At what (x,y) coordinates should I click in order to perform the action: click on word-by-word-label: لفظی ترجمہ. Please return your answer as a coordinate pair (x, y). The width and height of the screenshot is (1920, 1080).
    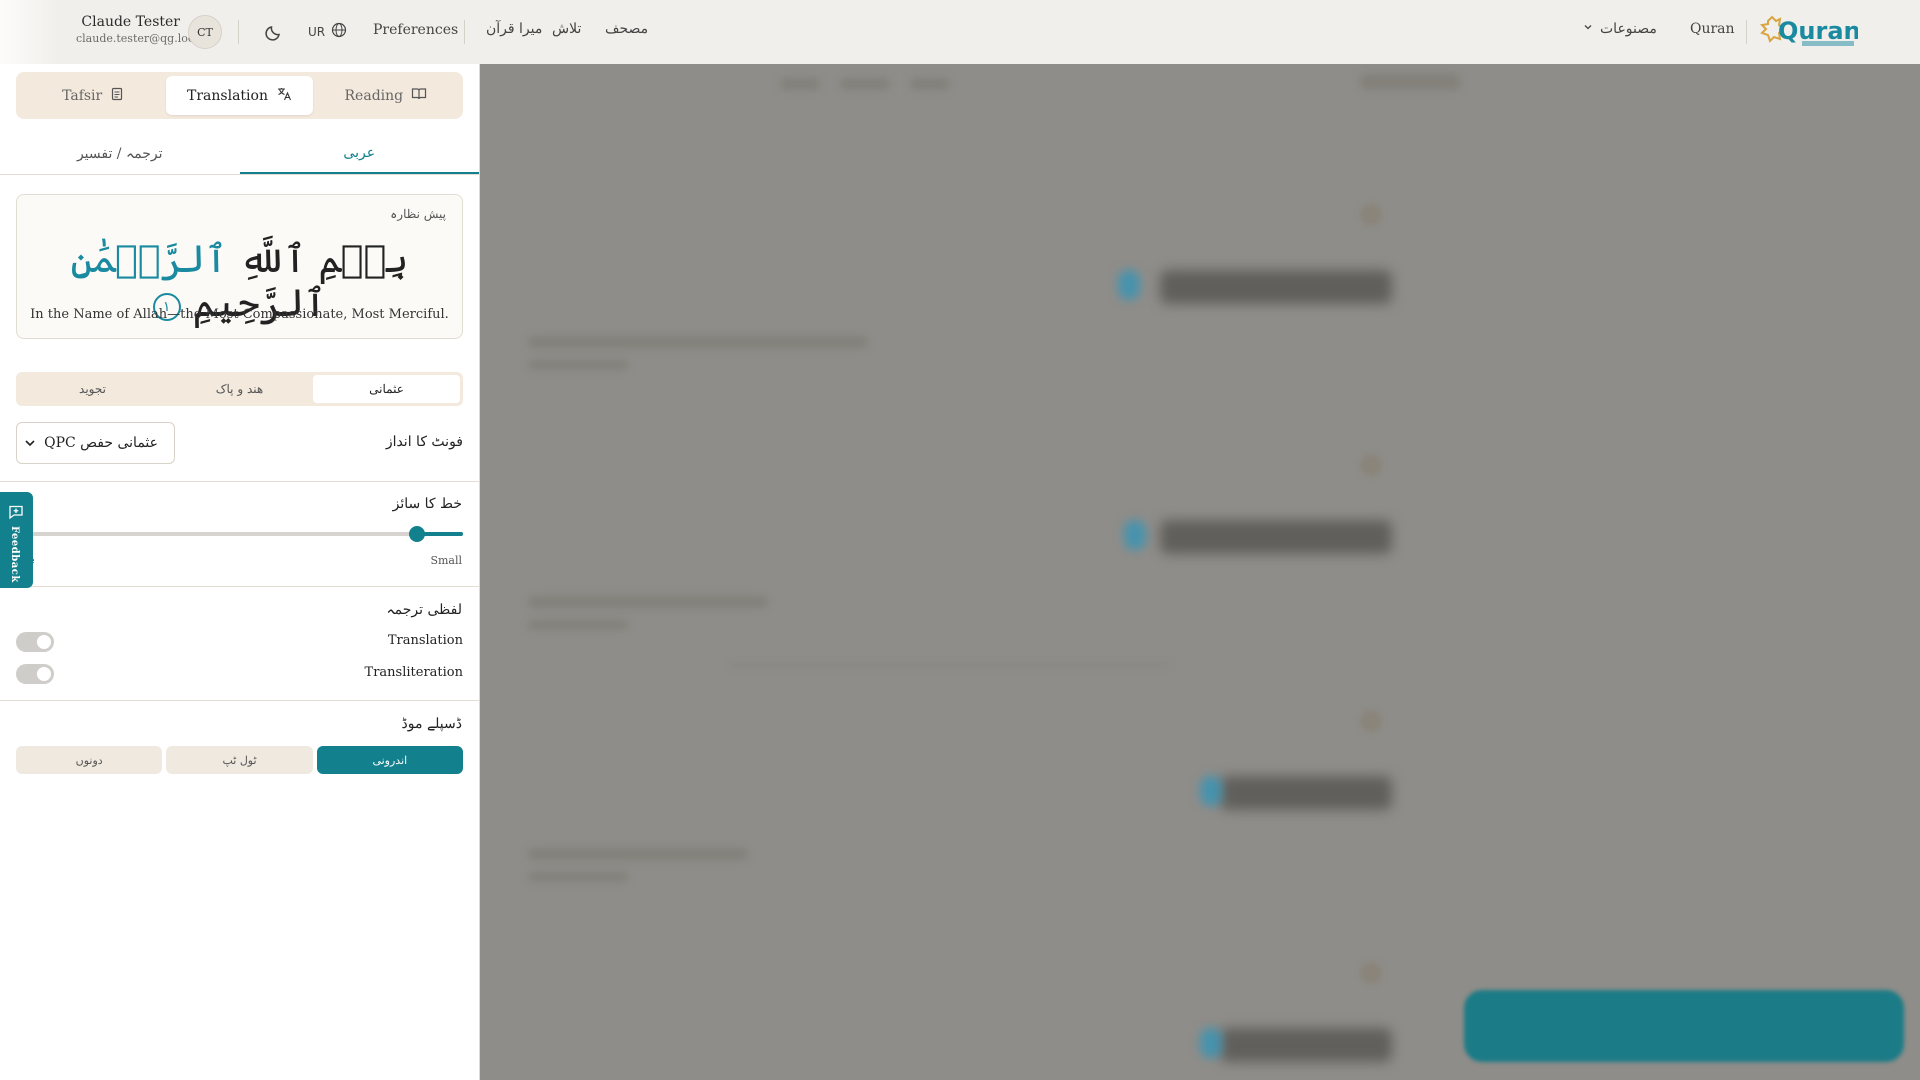
    Looking at the image, I should click on (424, 610).